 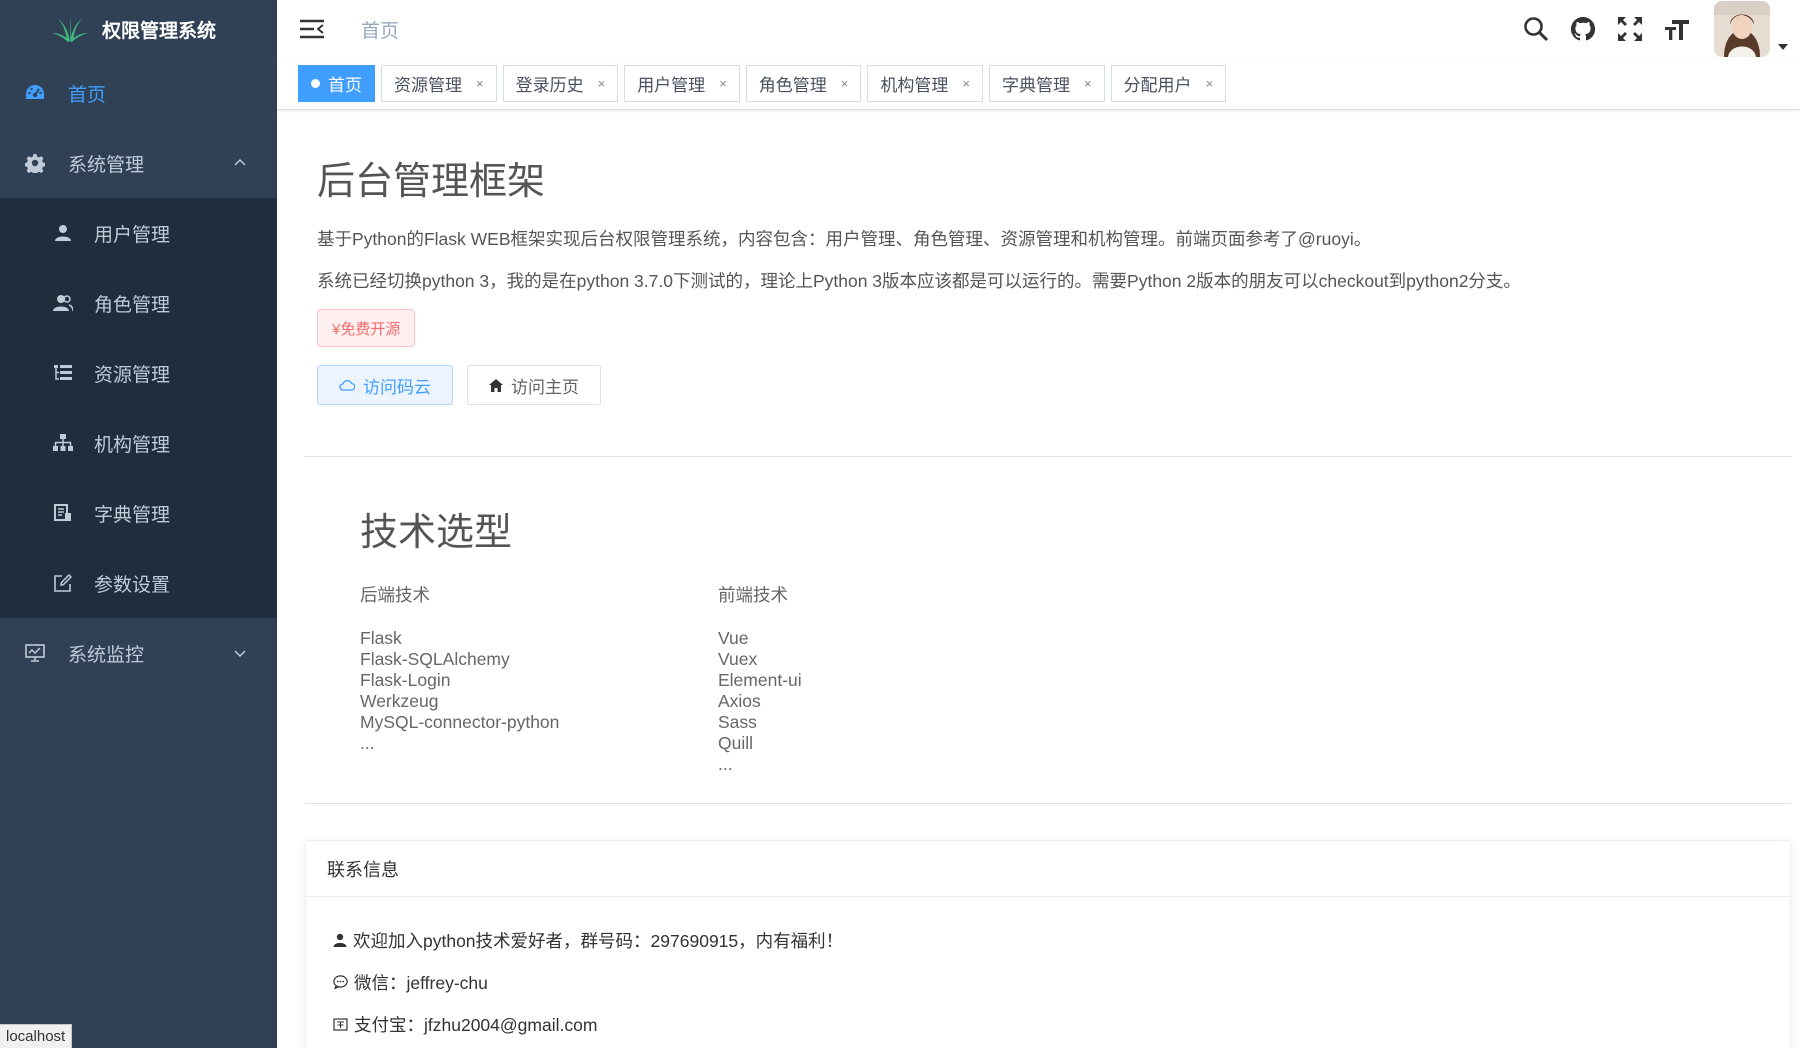 I want to click on tag-users: 用户管理 ×, so click(x=682, y=83).